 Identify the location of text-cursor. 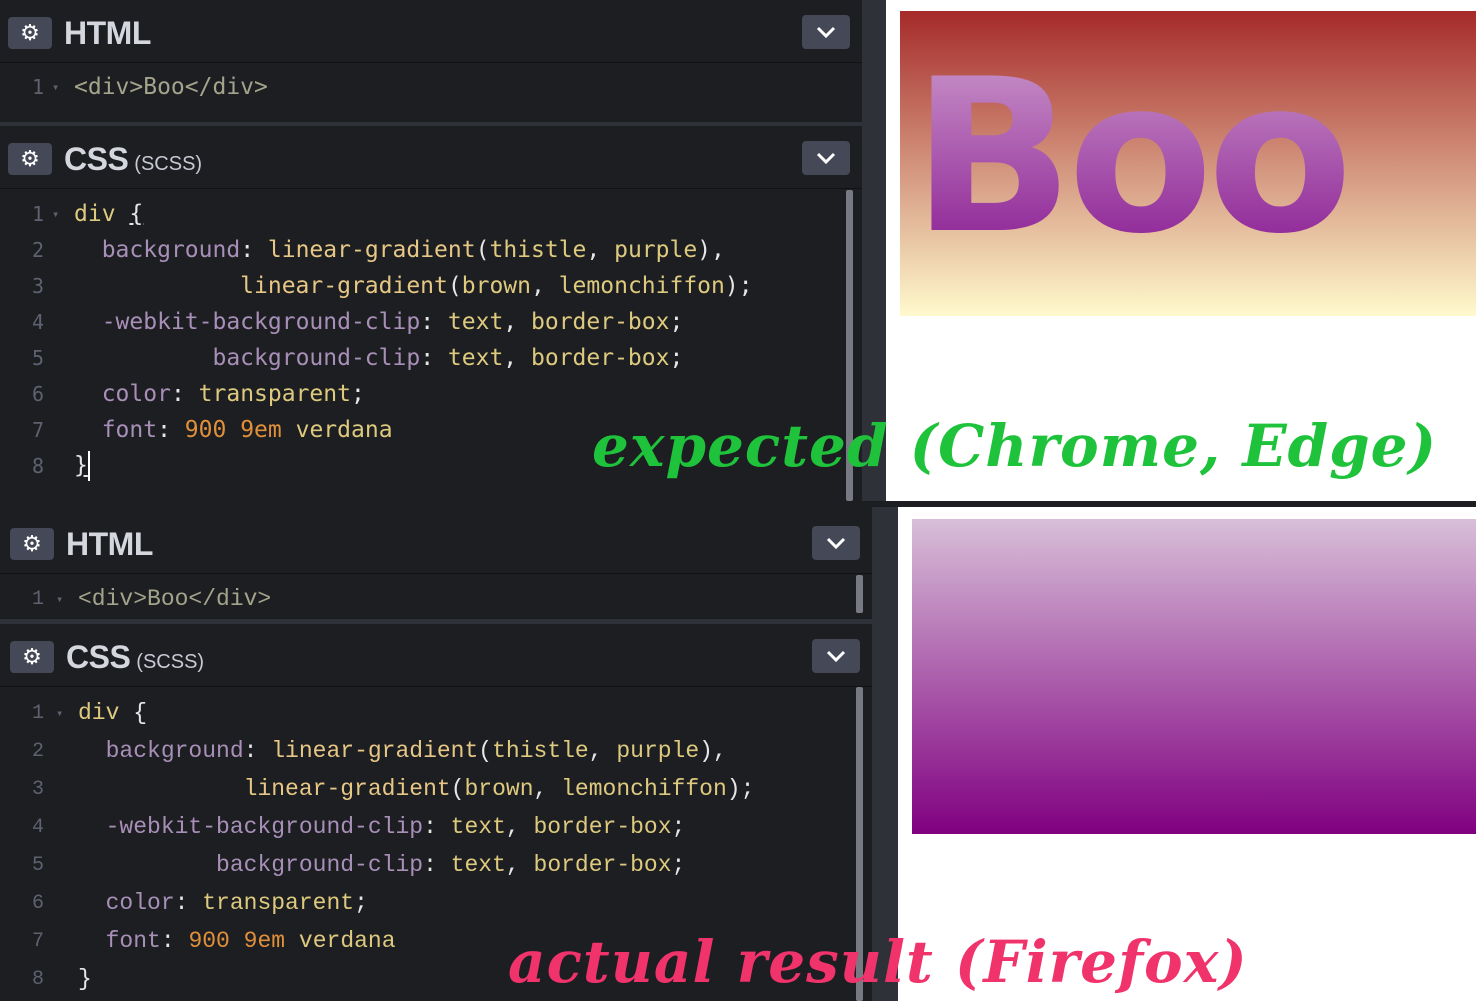
(88, 466).